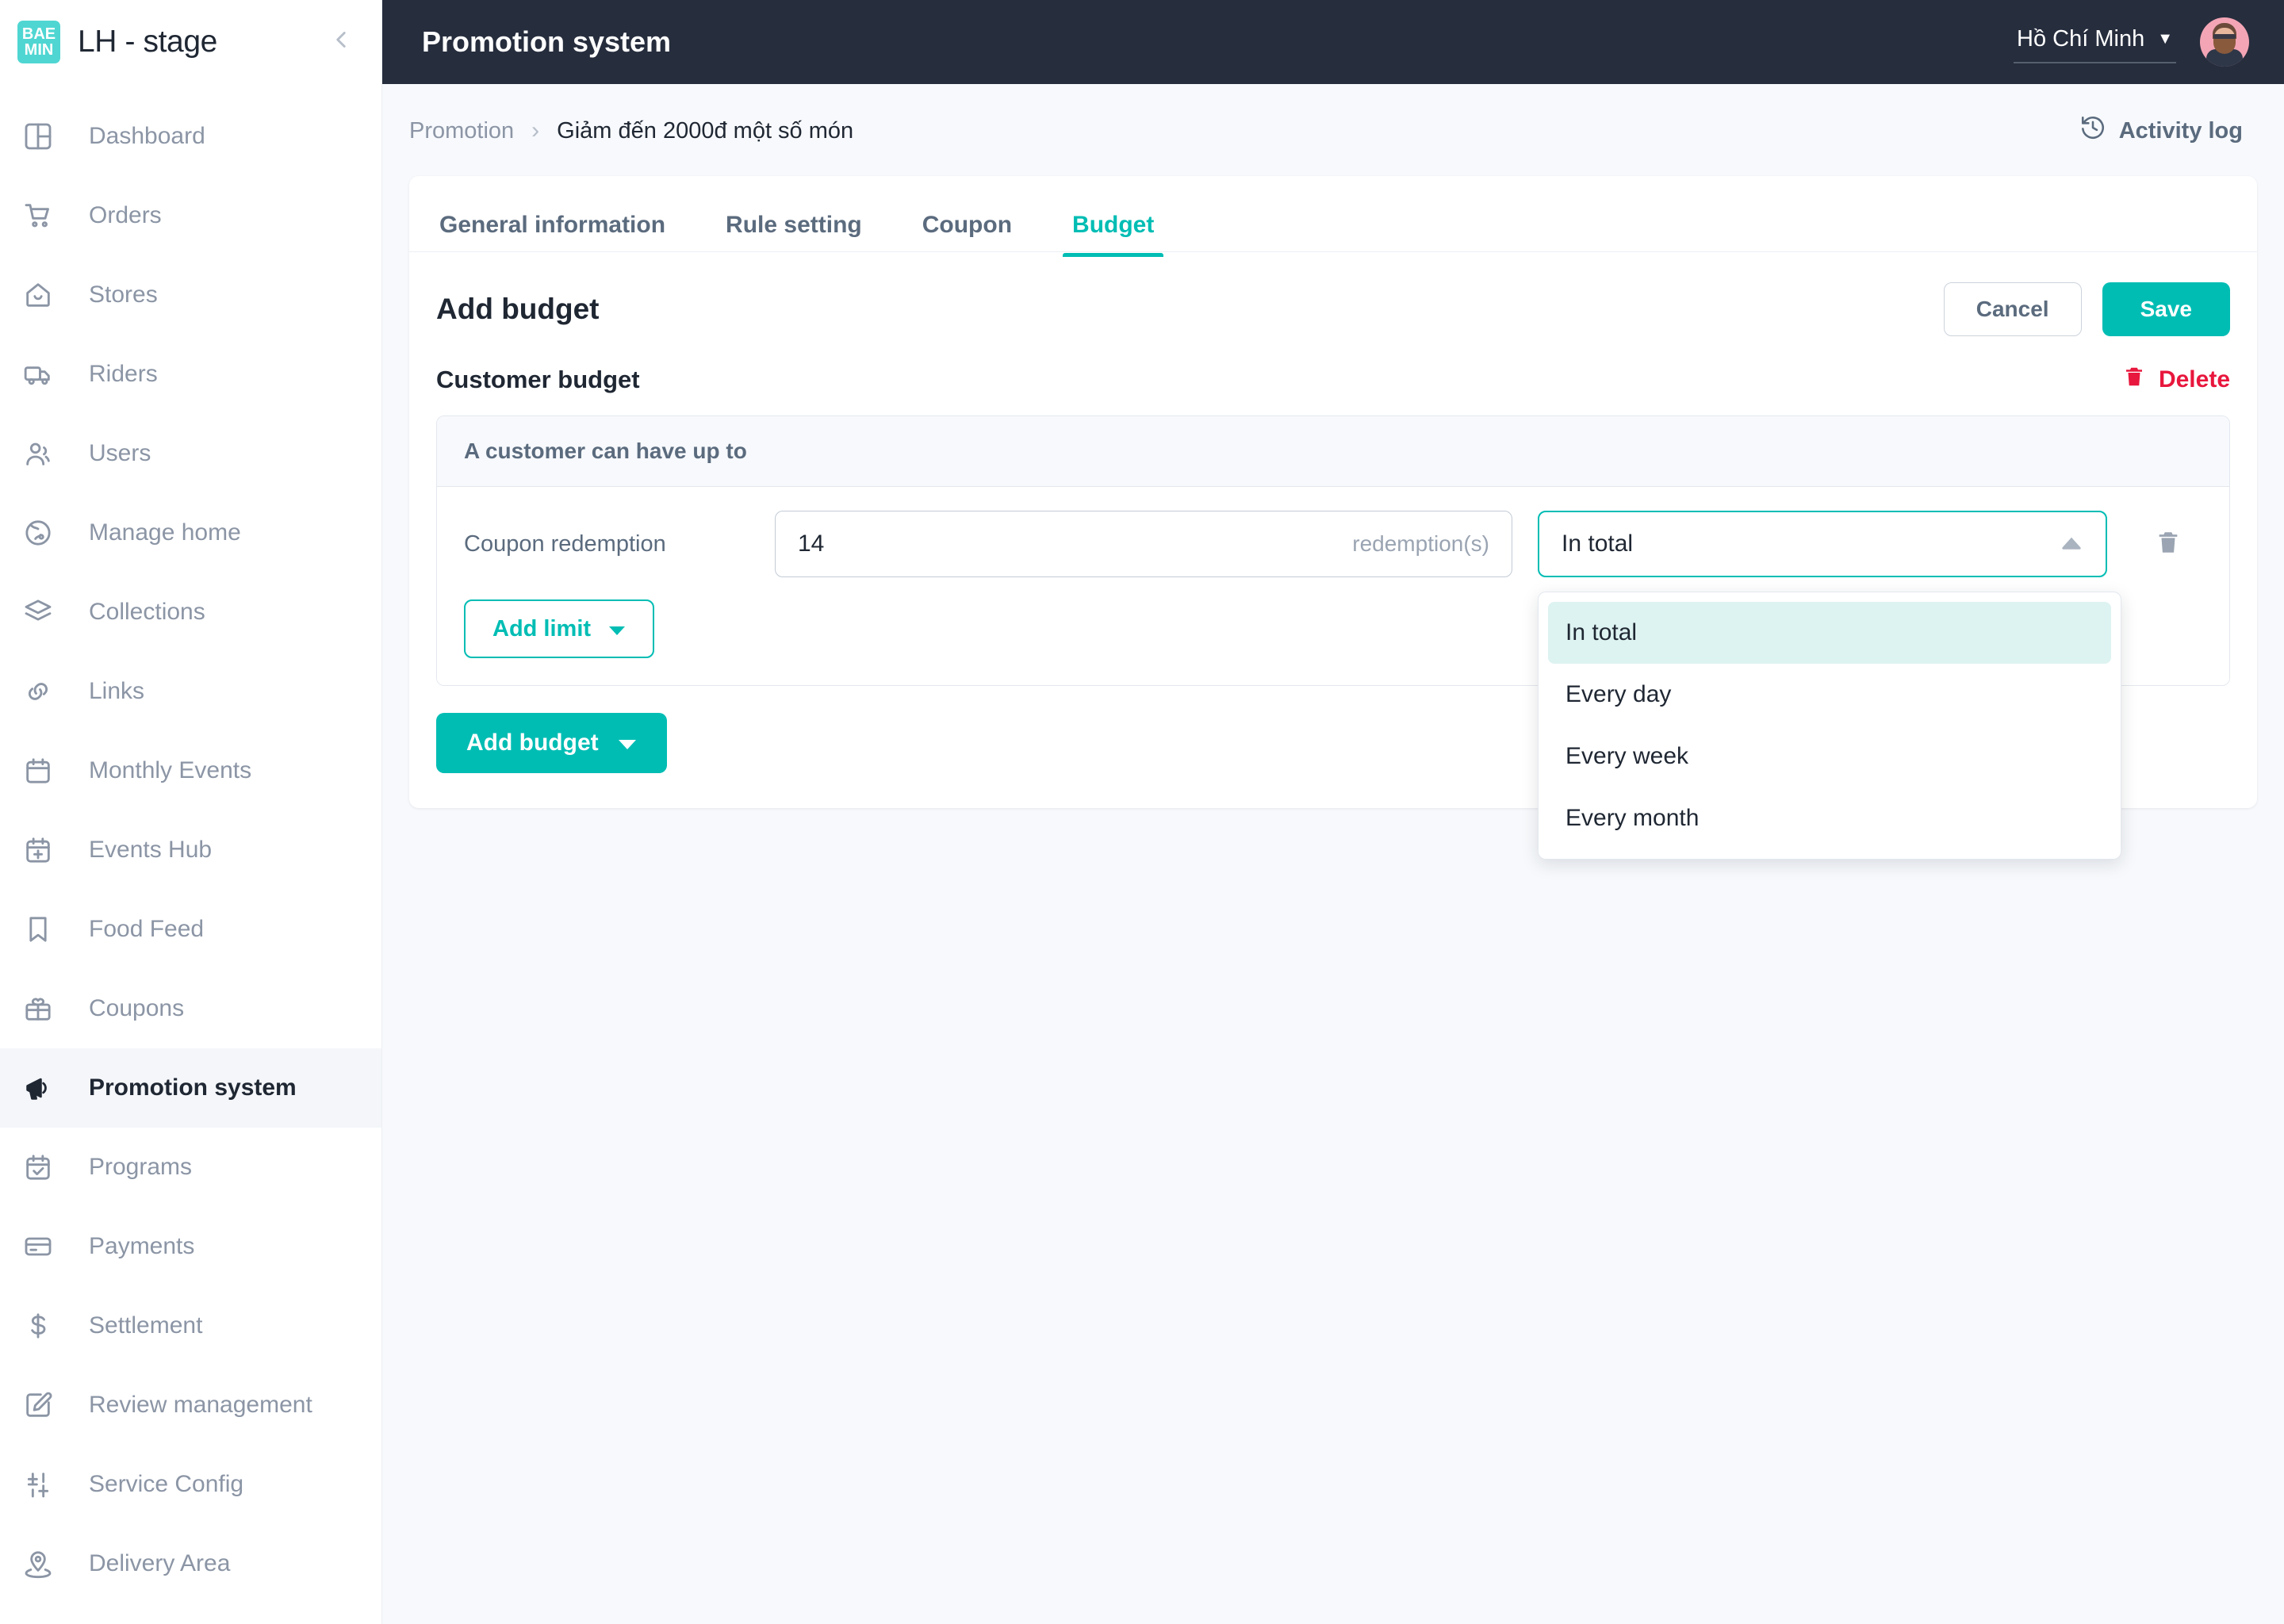  Describe the element at coordinates (47, 533) in the screenshot. I see `globe-icon` at that location.